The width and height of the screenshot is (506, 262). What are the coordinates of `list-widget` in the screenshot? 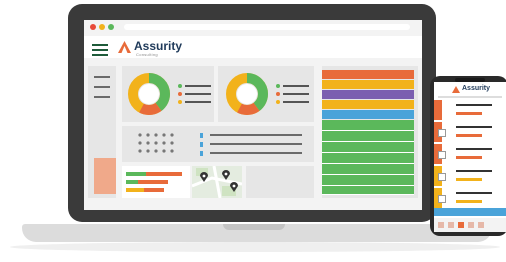 It's located at (218, 144).